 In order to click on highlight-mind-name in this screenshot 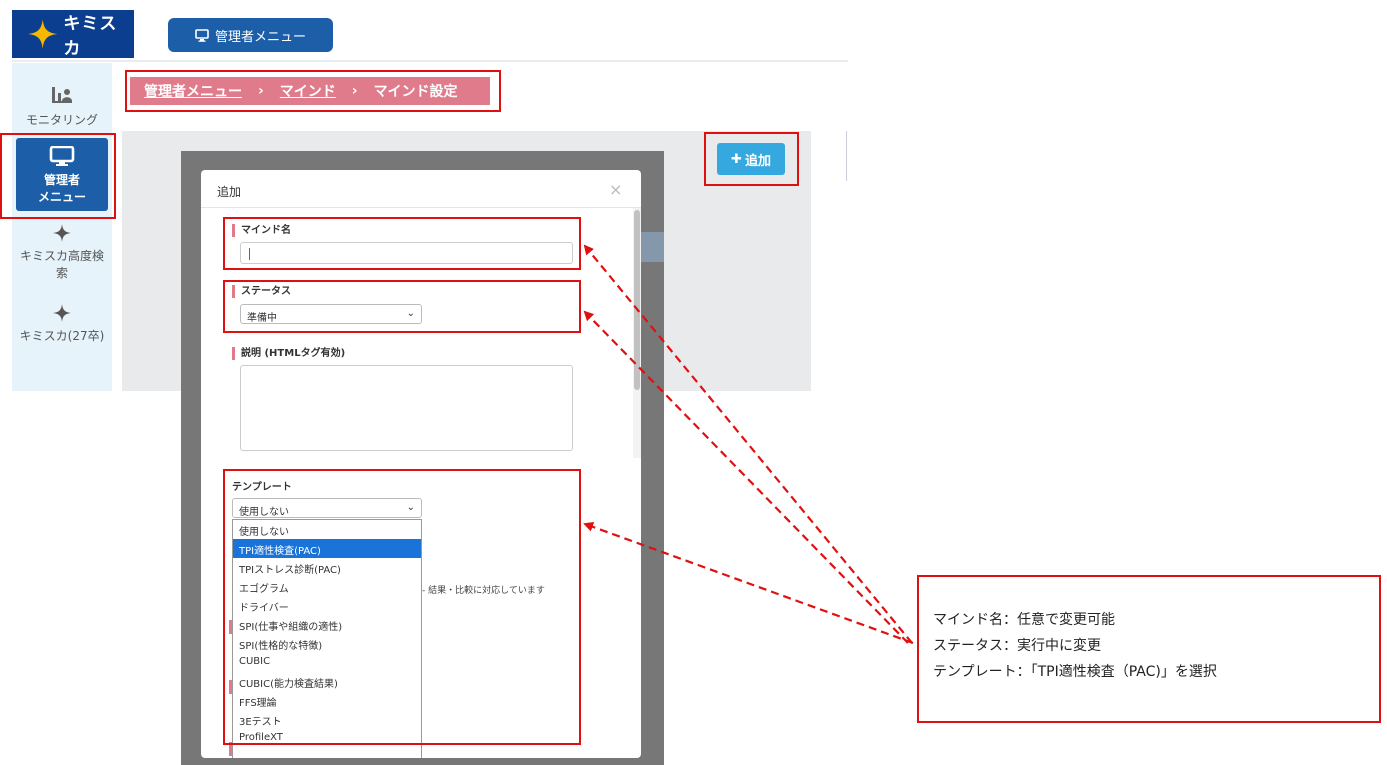, I will do `click(402, 243)`.